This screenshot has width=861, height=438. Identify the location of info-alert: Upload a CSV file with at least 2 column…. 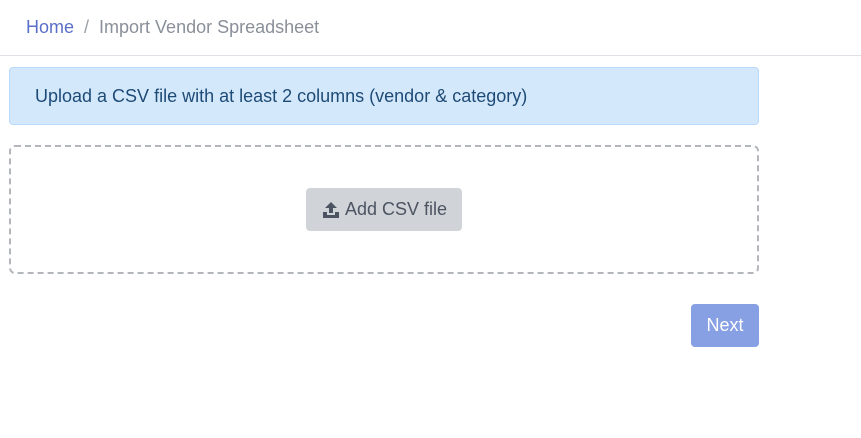
(384, 96).